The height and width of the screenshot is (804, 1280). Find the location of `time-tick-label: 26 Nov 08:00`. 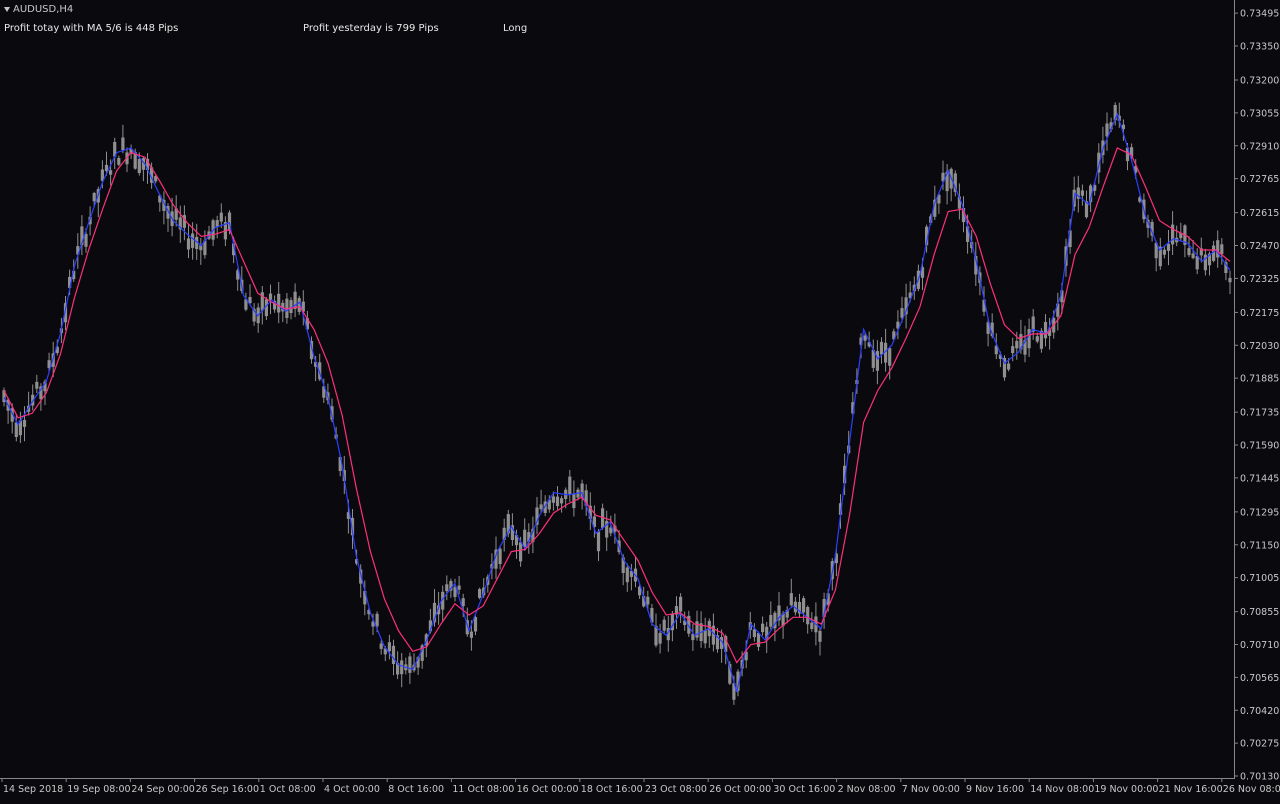

time-tick-label: 26 Nov 08:00 is located at coordinates (1251, 789).